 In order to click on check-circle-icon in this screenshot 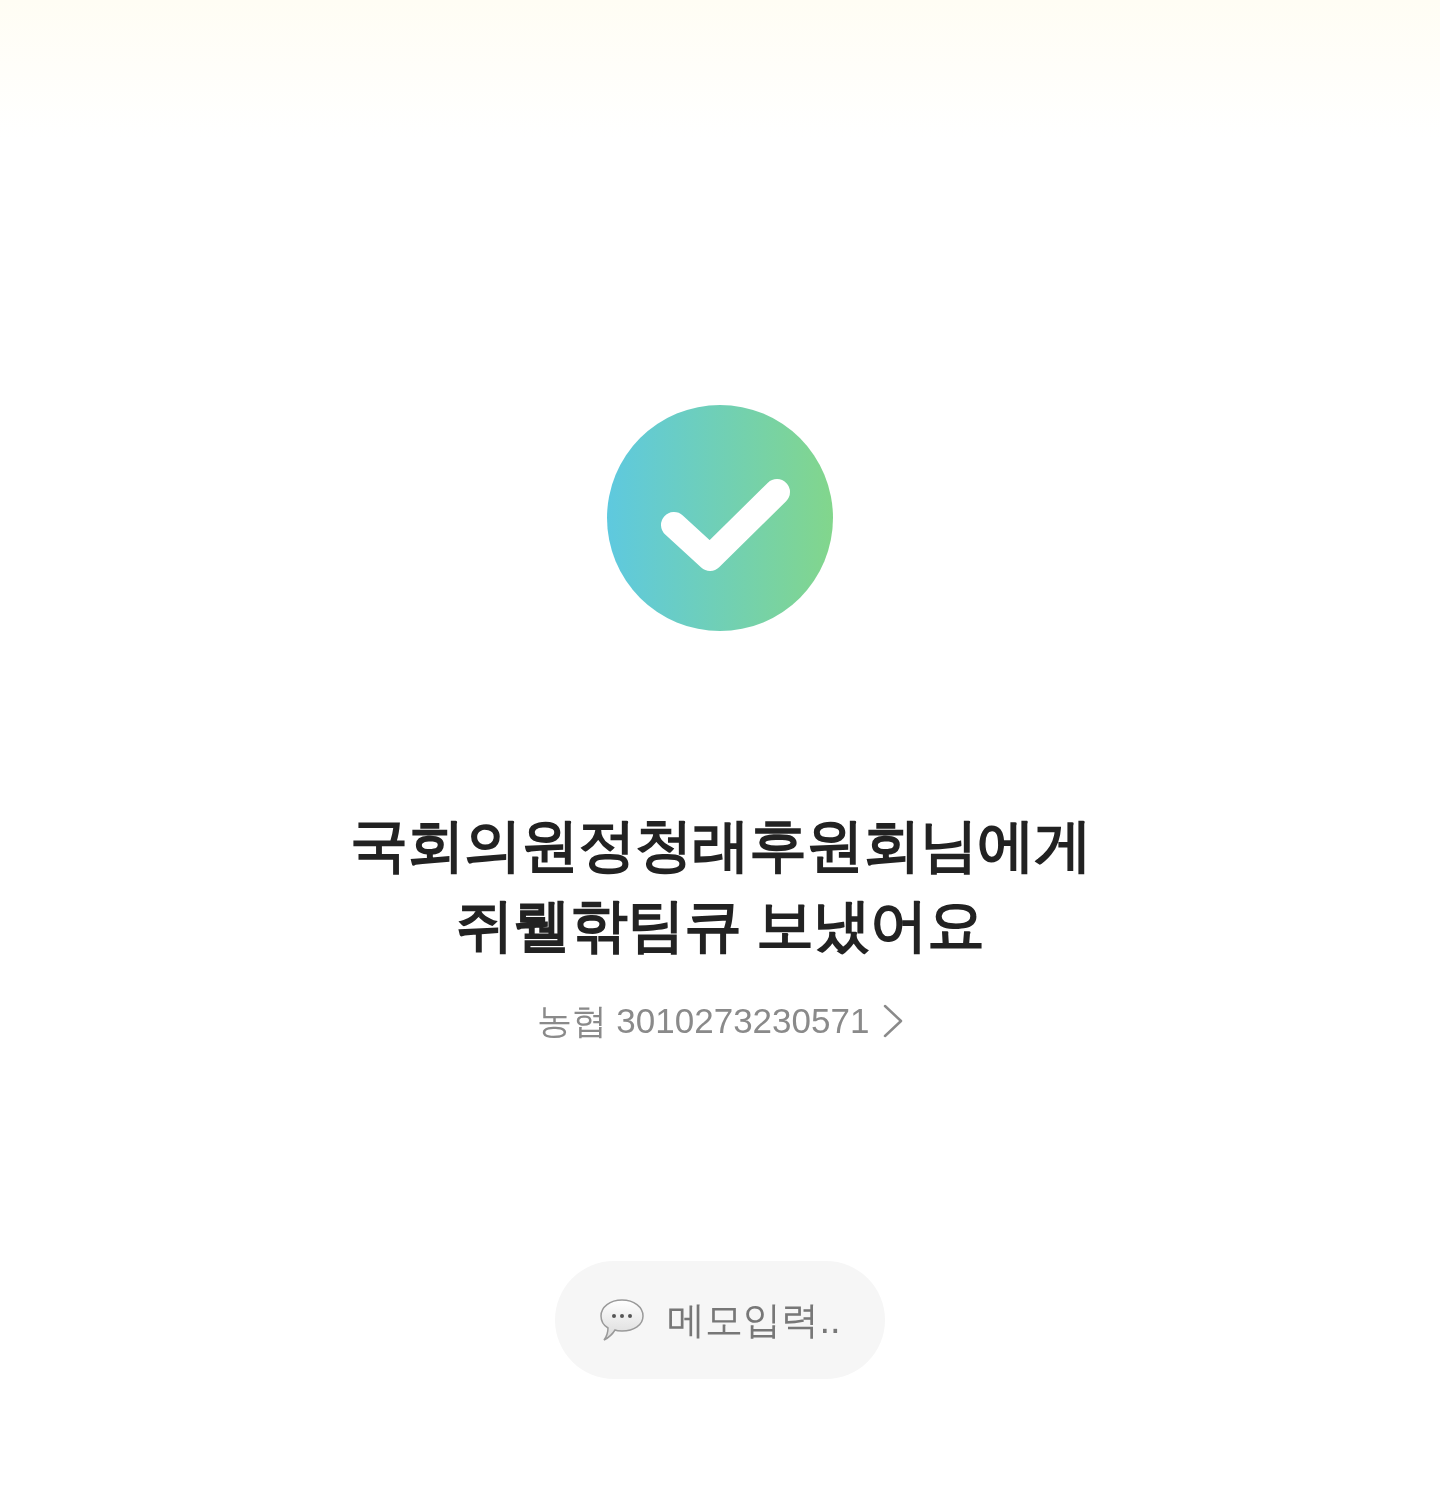, I will do `click(720, 518)`.